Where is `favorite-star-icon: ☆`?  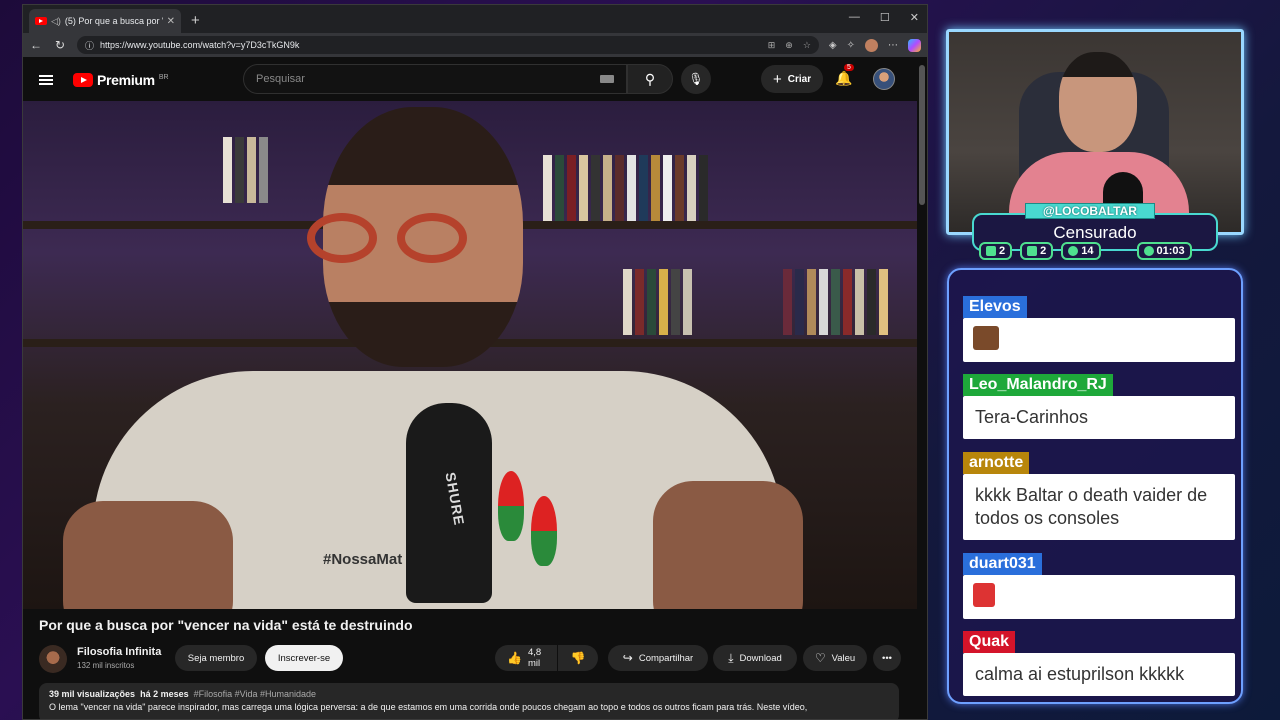 favorite-star-icon: ☆ is located at coordinates (807, 45).